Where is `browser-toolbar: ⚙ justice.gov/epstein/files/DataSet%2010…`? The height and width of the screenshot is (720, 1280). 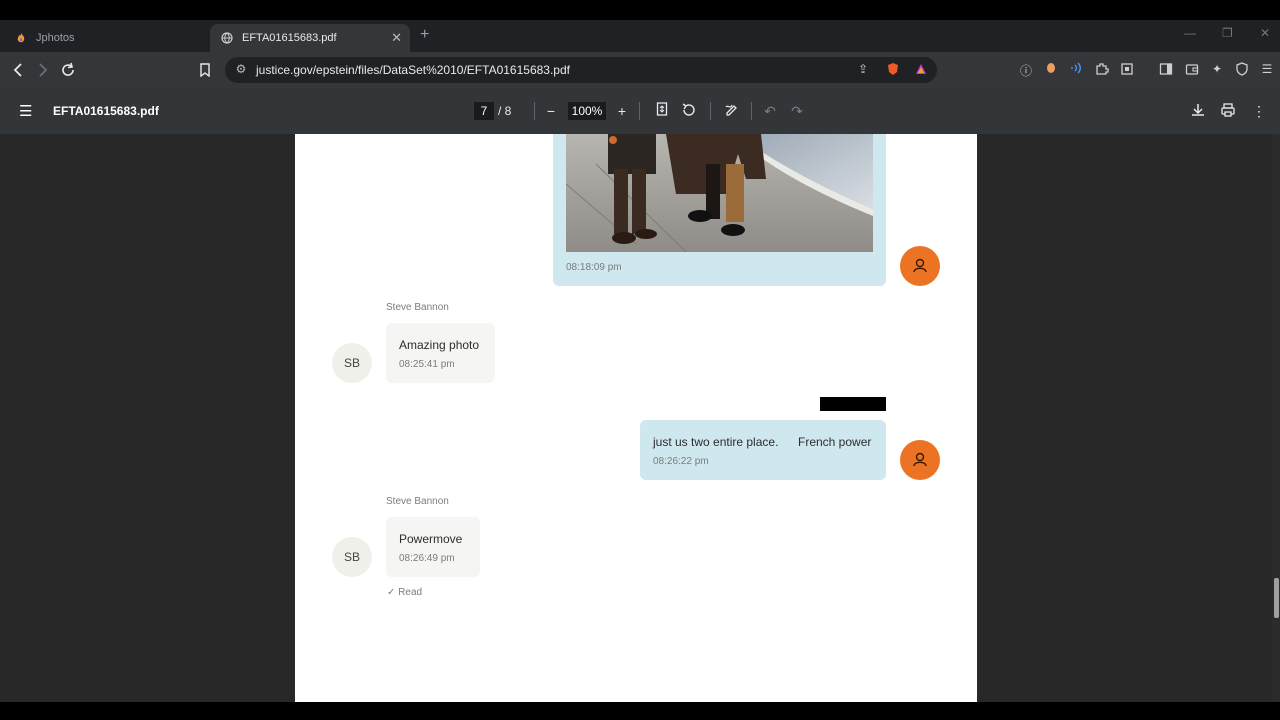 browser-toolbar: ⚙ justice.gov/epstein/files/DataSet%2010… is located at coordinates (640, 70).